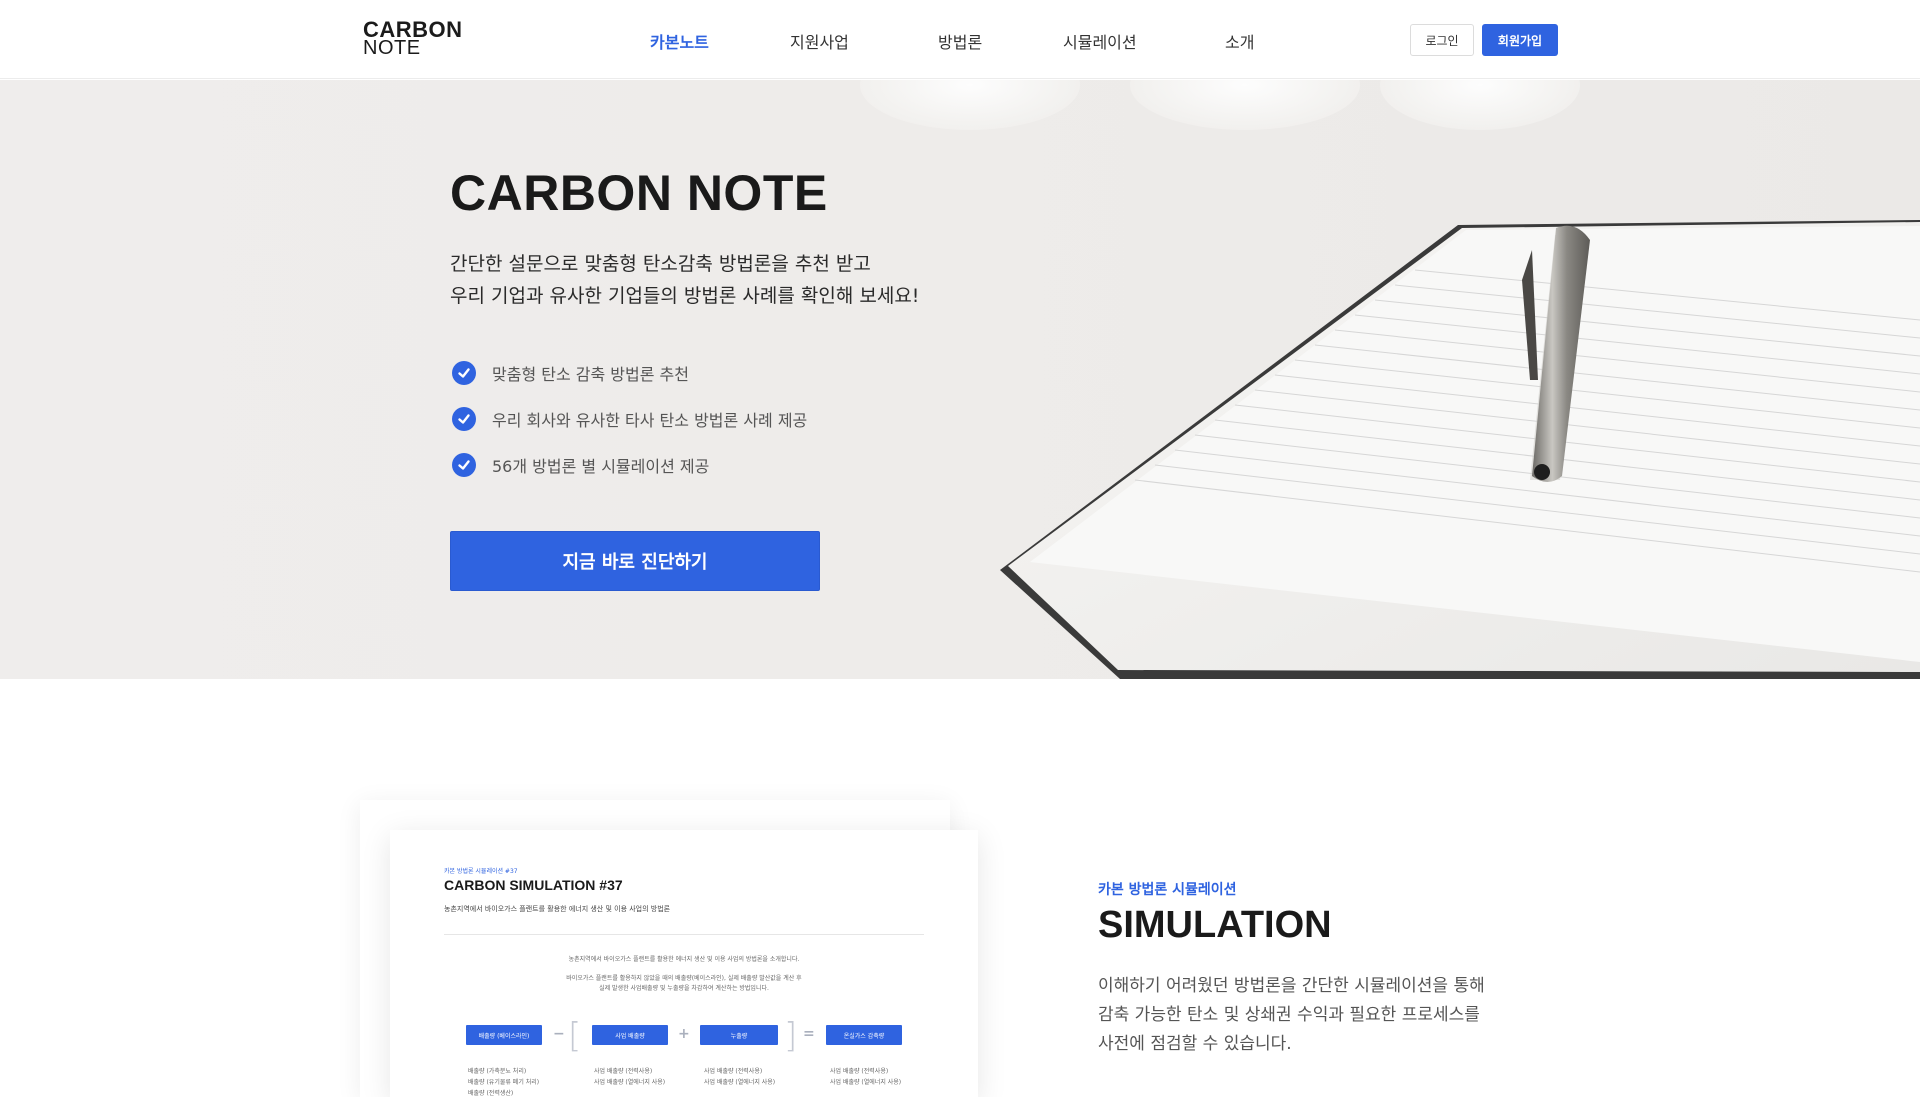 This screenshot has height=1097, width=1920. I want to click on note-line: 배출량 (유기물류 폐기 처리), so click(504, 1082).